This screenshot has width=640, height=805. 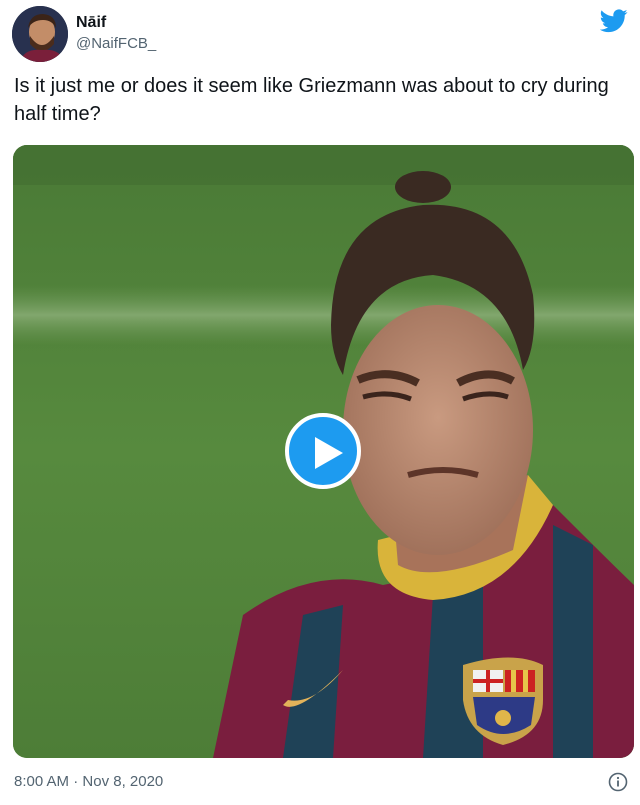 I want to click on twitter-bird-icon, so click(x=613, y=21).